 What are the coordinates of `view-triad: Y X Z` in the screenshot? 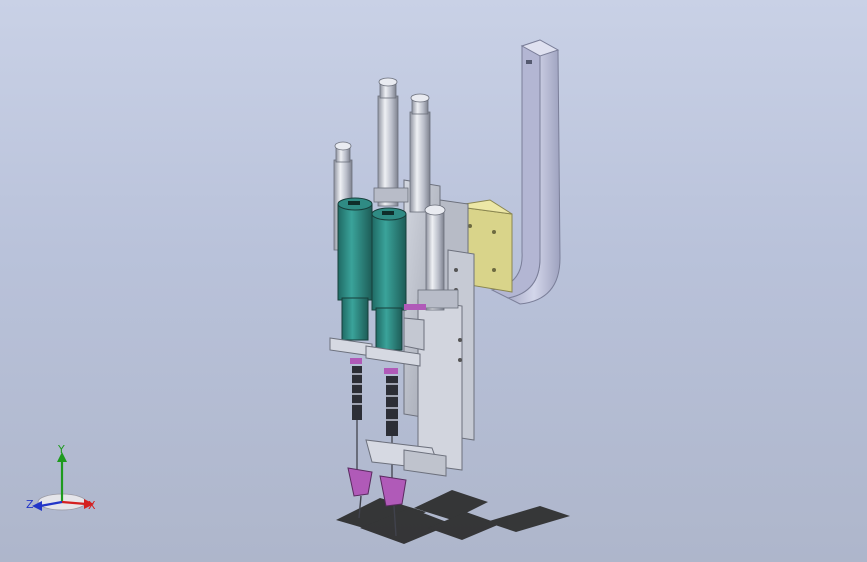 It's located at (64, 480).